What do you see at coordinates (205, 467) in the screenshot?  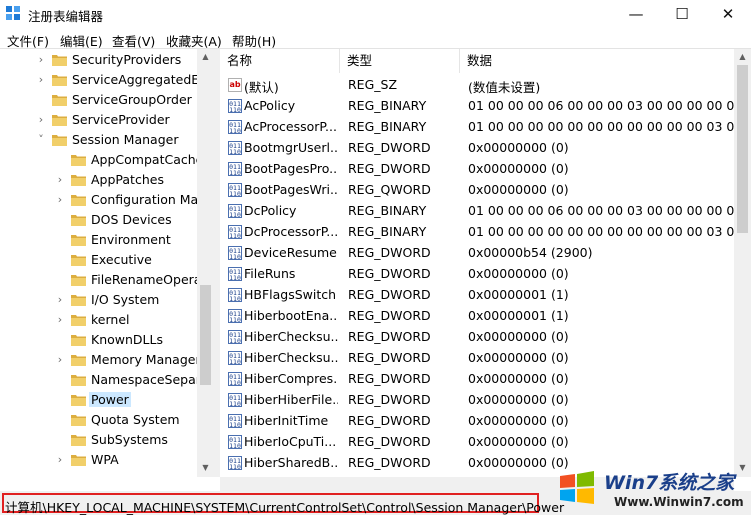 I see `scroll-down-icon: ▼` at bounding box center [205, 467].